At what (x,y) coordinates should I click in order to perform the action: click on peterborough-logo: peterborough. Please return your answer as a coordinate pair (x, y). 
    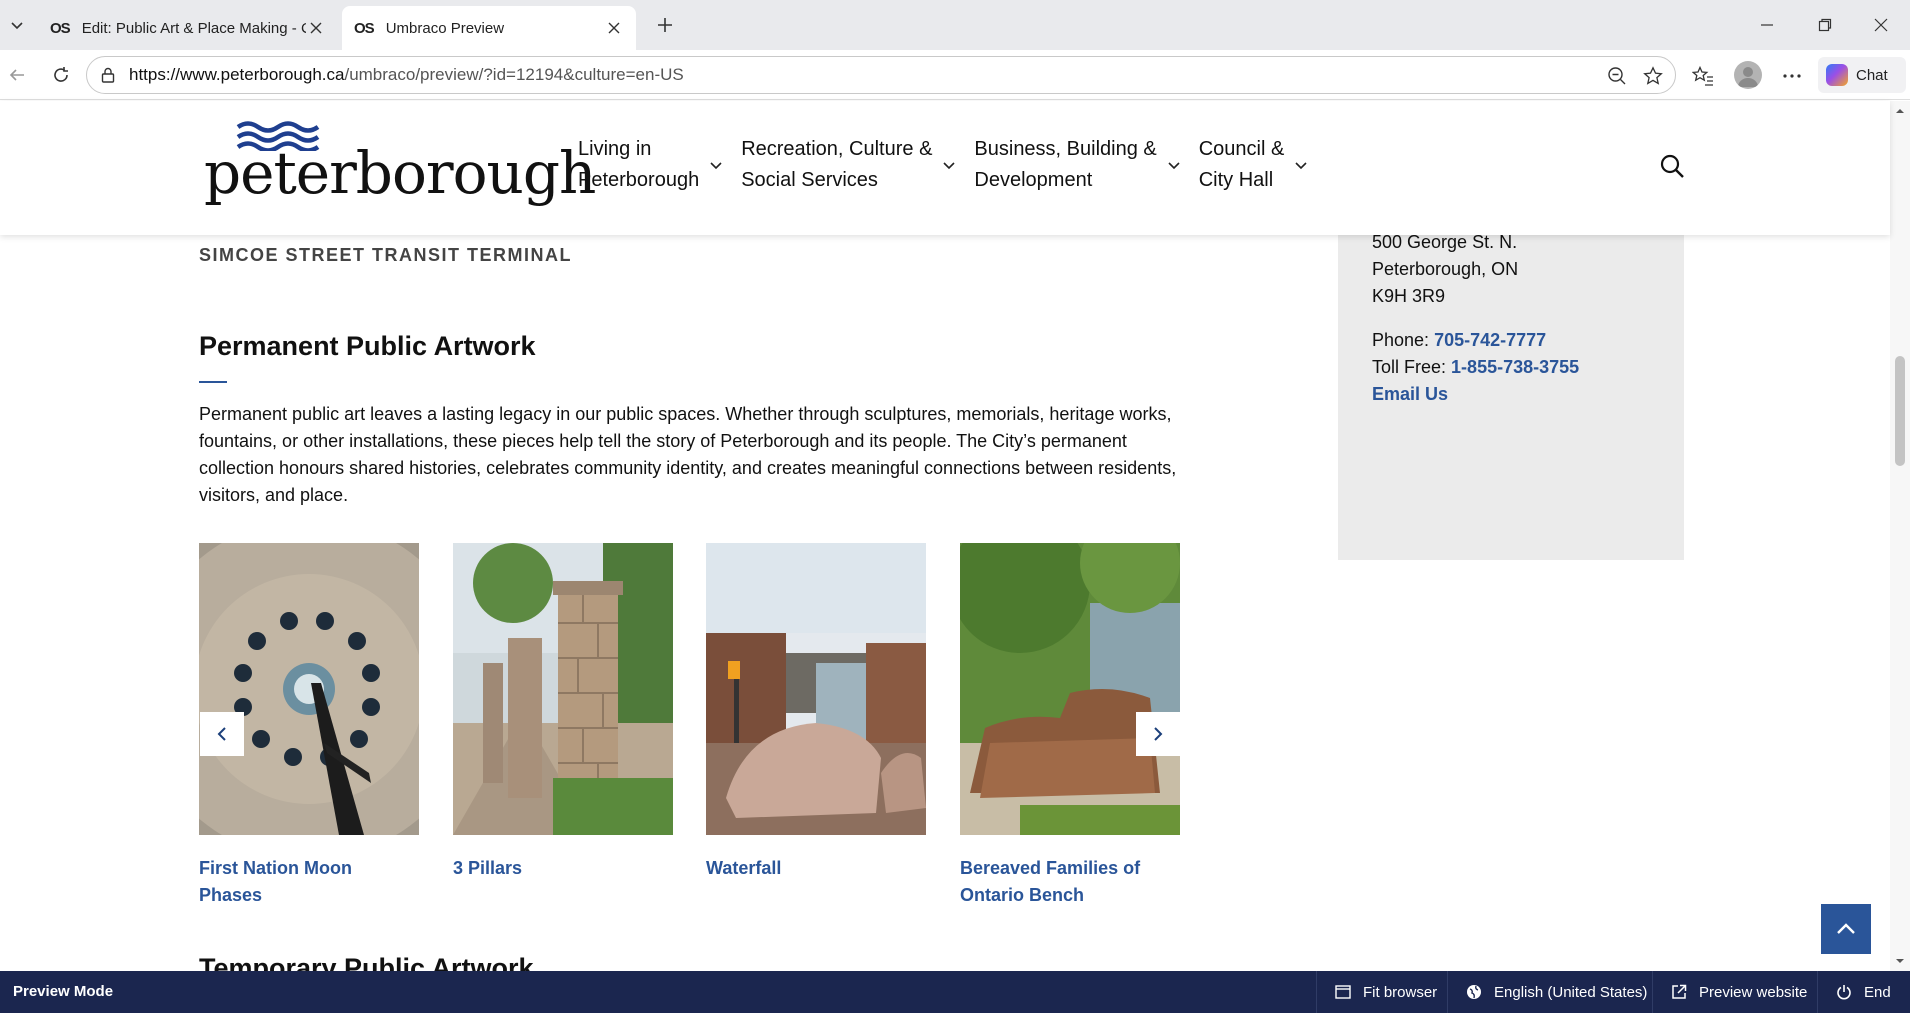
    Looking at the image, I should click on (400, 166).